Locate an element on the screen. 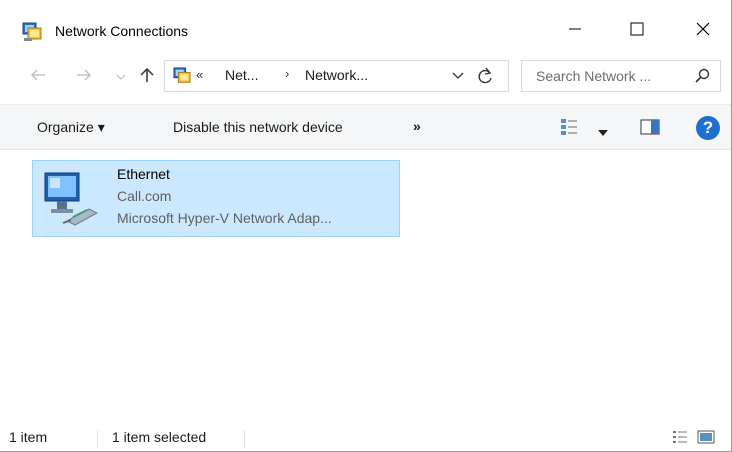  close-button is located at coordinates (703, 30).